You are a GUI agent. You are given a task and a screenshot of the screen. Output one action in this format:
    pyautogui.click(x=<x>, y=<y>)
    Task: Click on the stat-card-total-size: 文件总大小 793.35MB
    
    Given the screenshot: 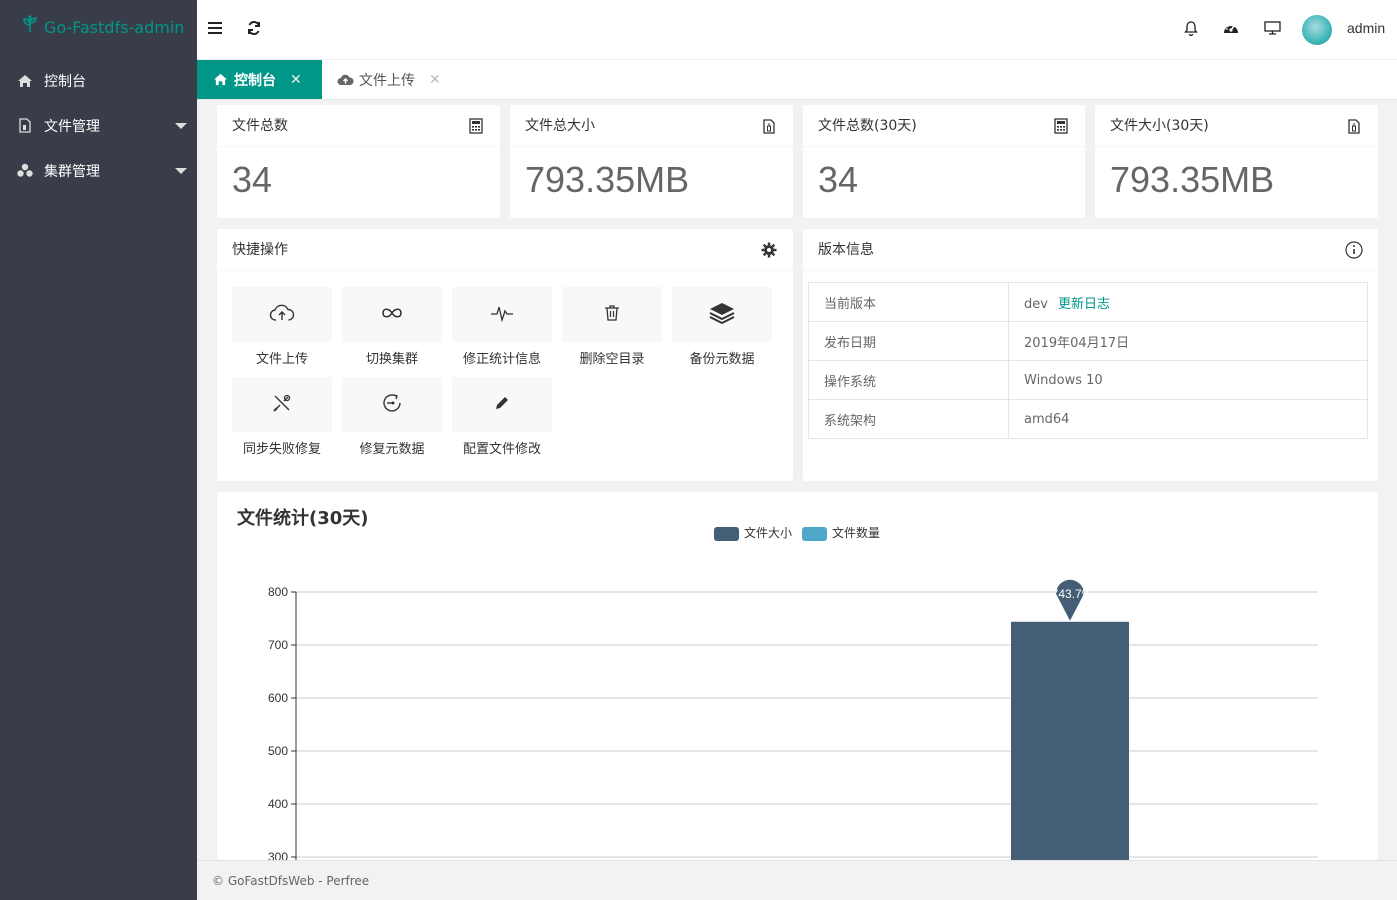 What is the action you would take?
    pyautogui.click(x=651, y=161)
    